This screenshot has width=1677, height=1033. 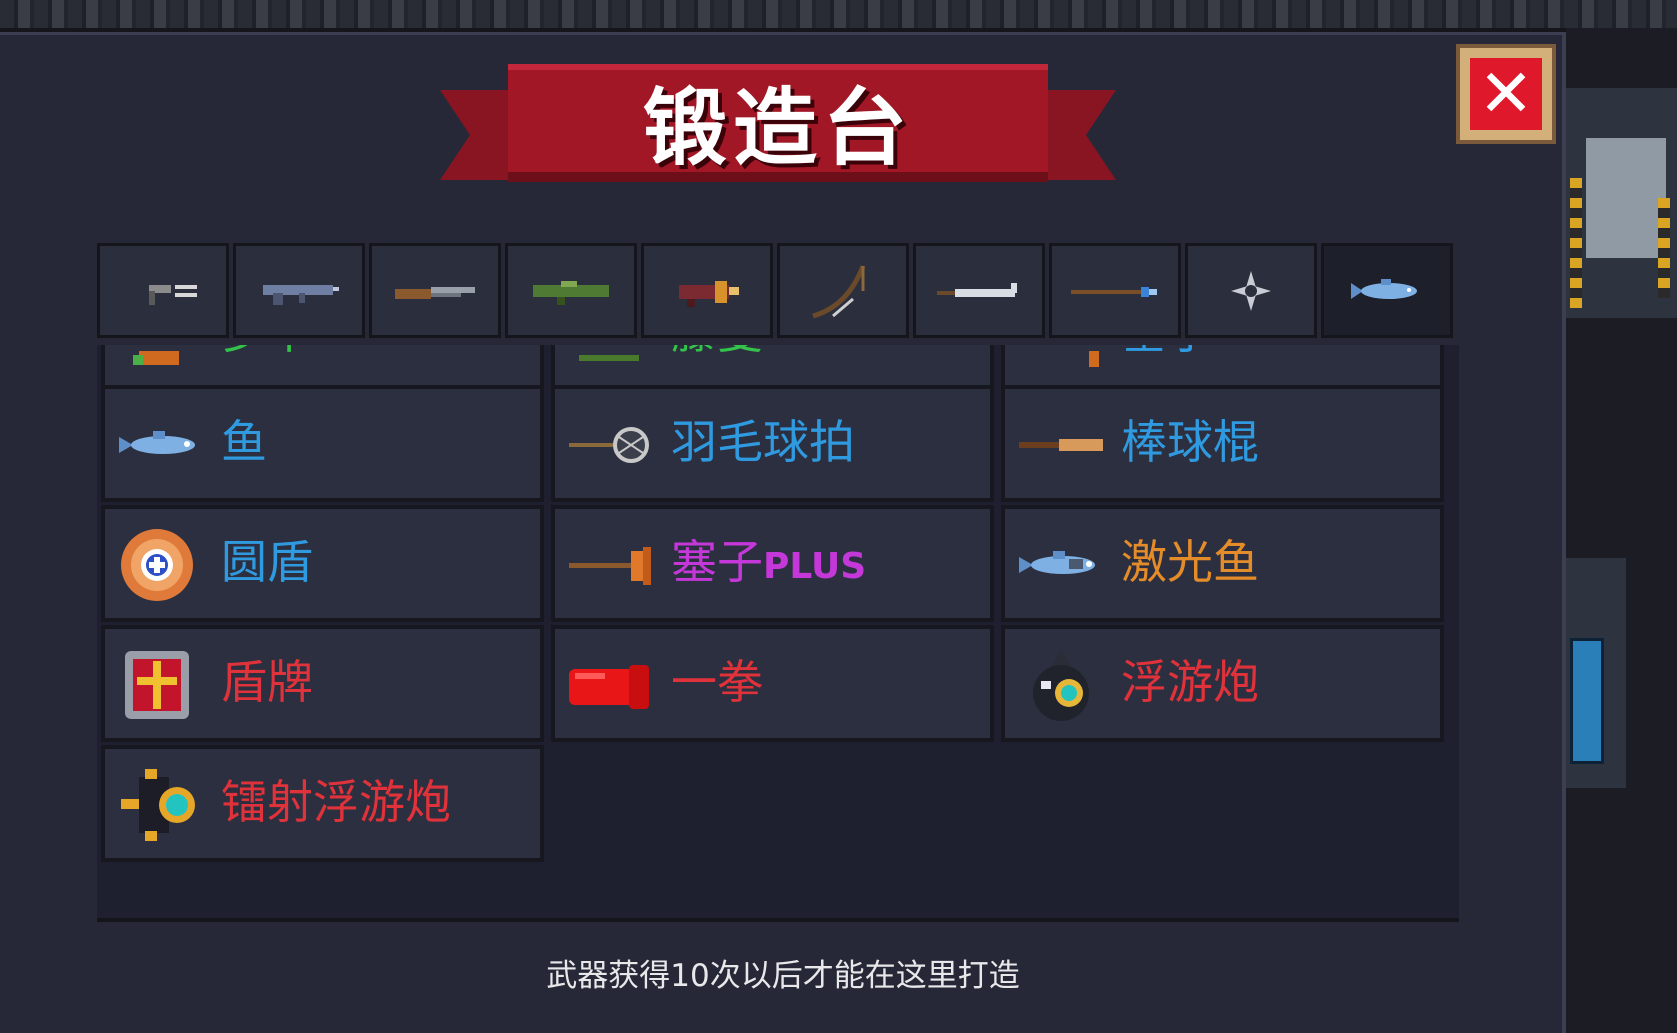 I want to click on close-button: ✕, so click(x=1506, y=94).